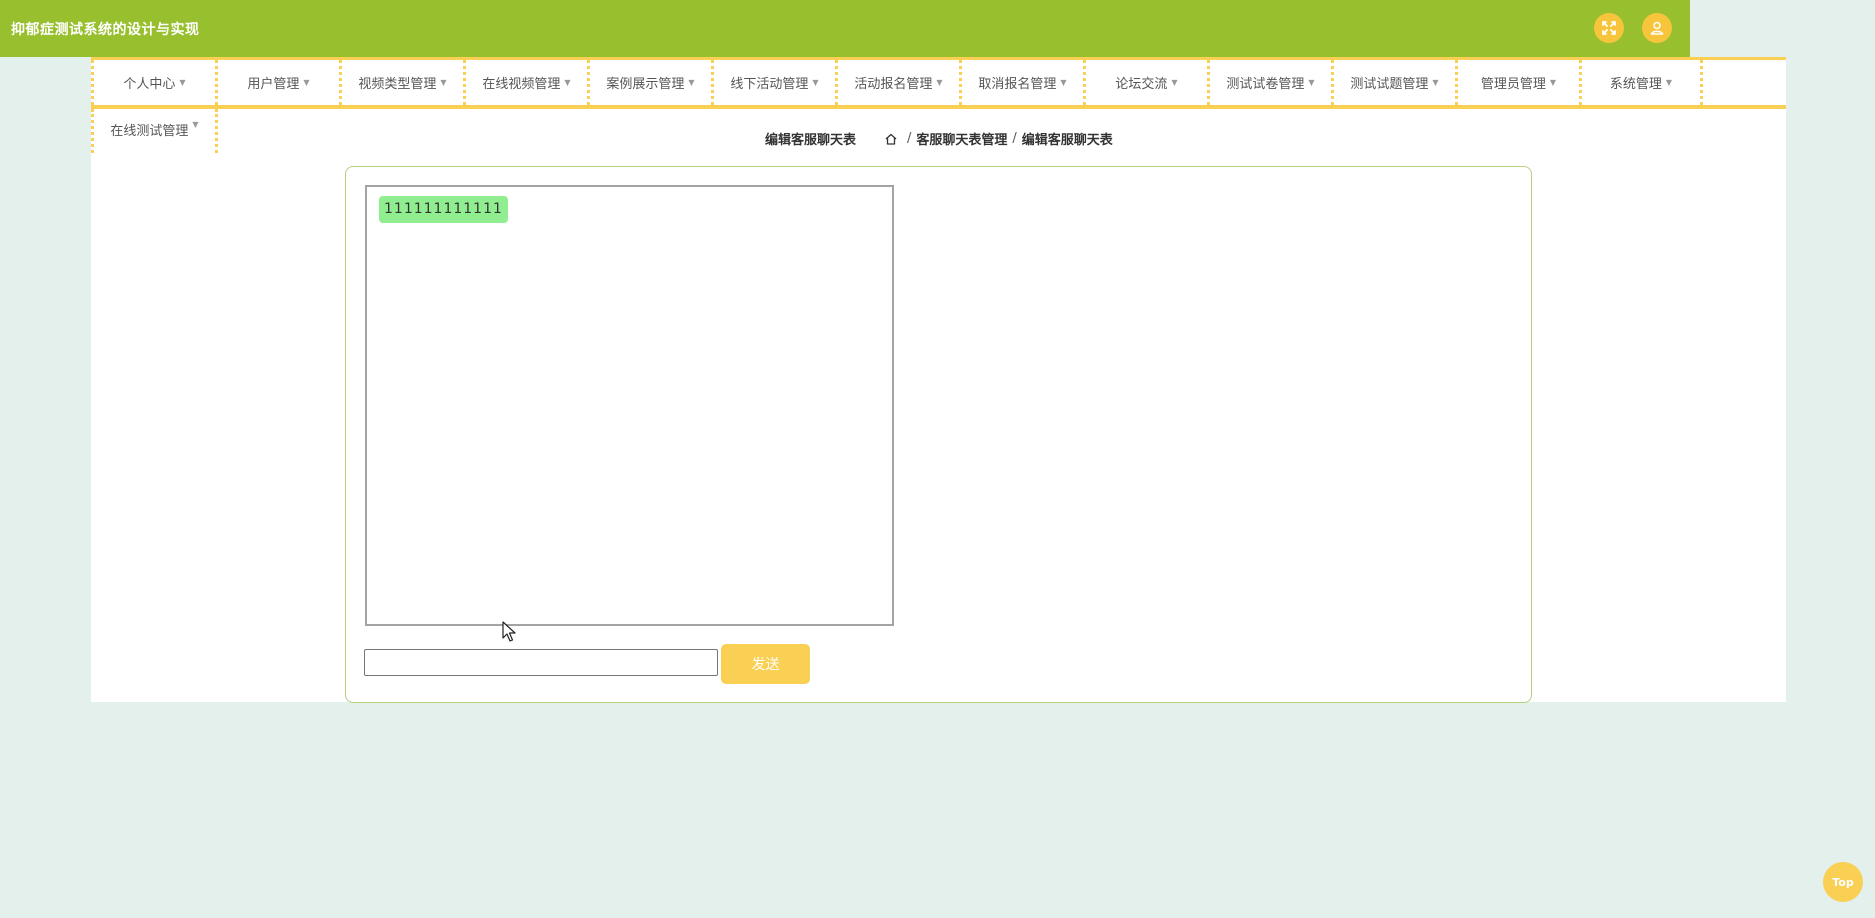  I want to click on nav-item-online-test-management: 在线测试管理 ▼, so click(154, 131).